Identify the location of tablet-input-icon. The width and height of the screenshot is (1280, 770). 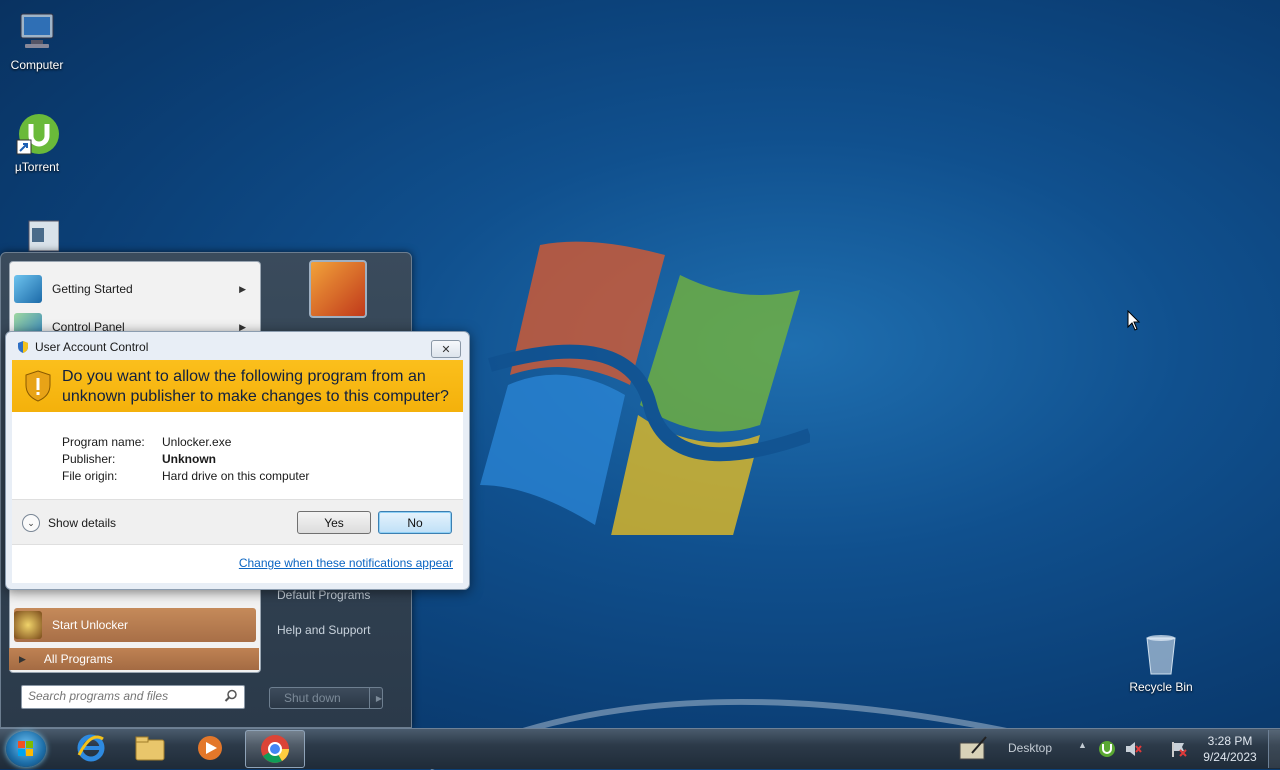
(973, 748).